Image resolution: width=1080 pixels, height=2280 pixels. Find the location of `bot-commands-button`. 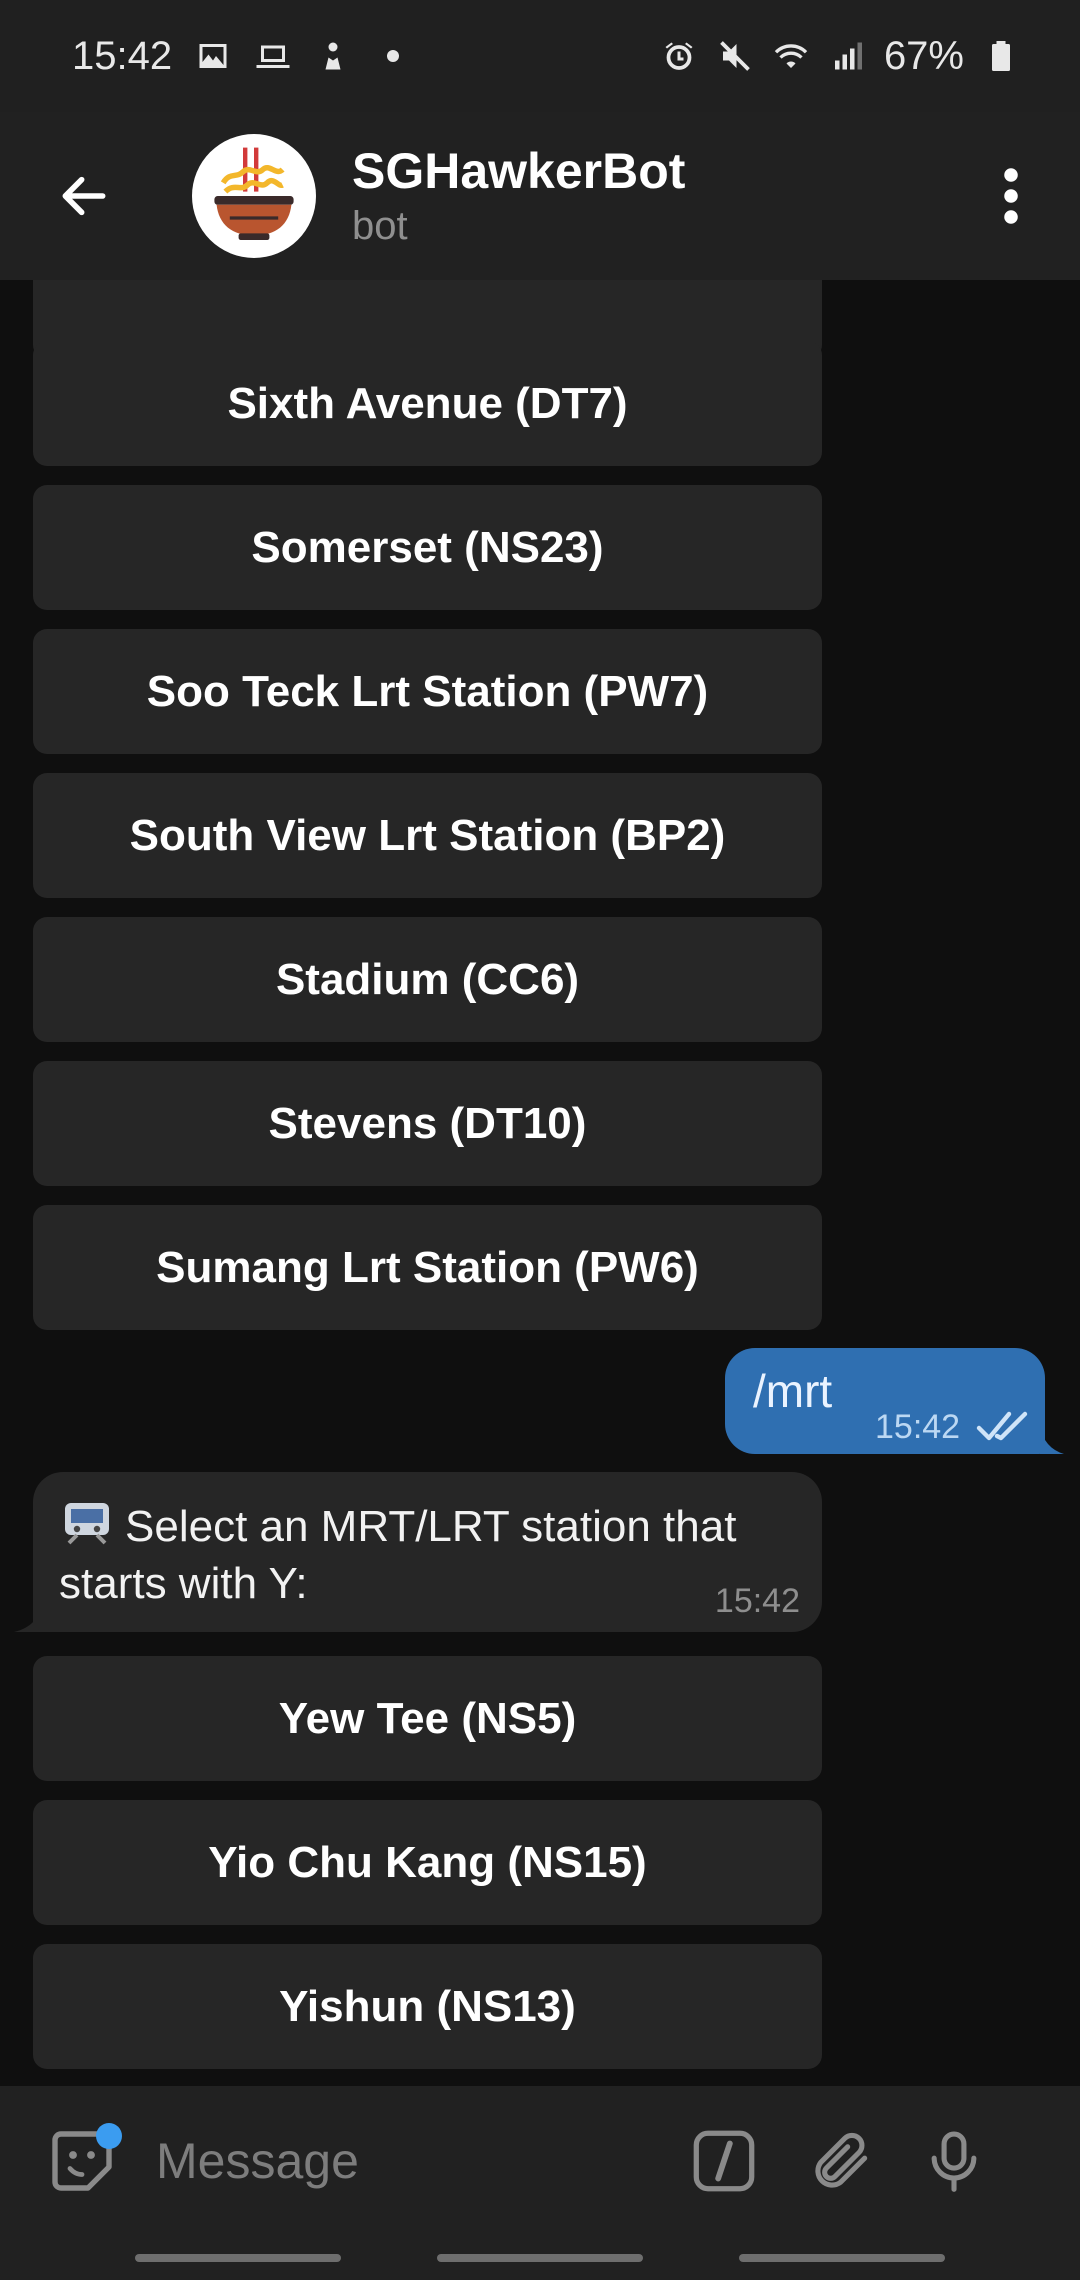

bot-commands-button is located at coordinates (724, 2161).